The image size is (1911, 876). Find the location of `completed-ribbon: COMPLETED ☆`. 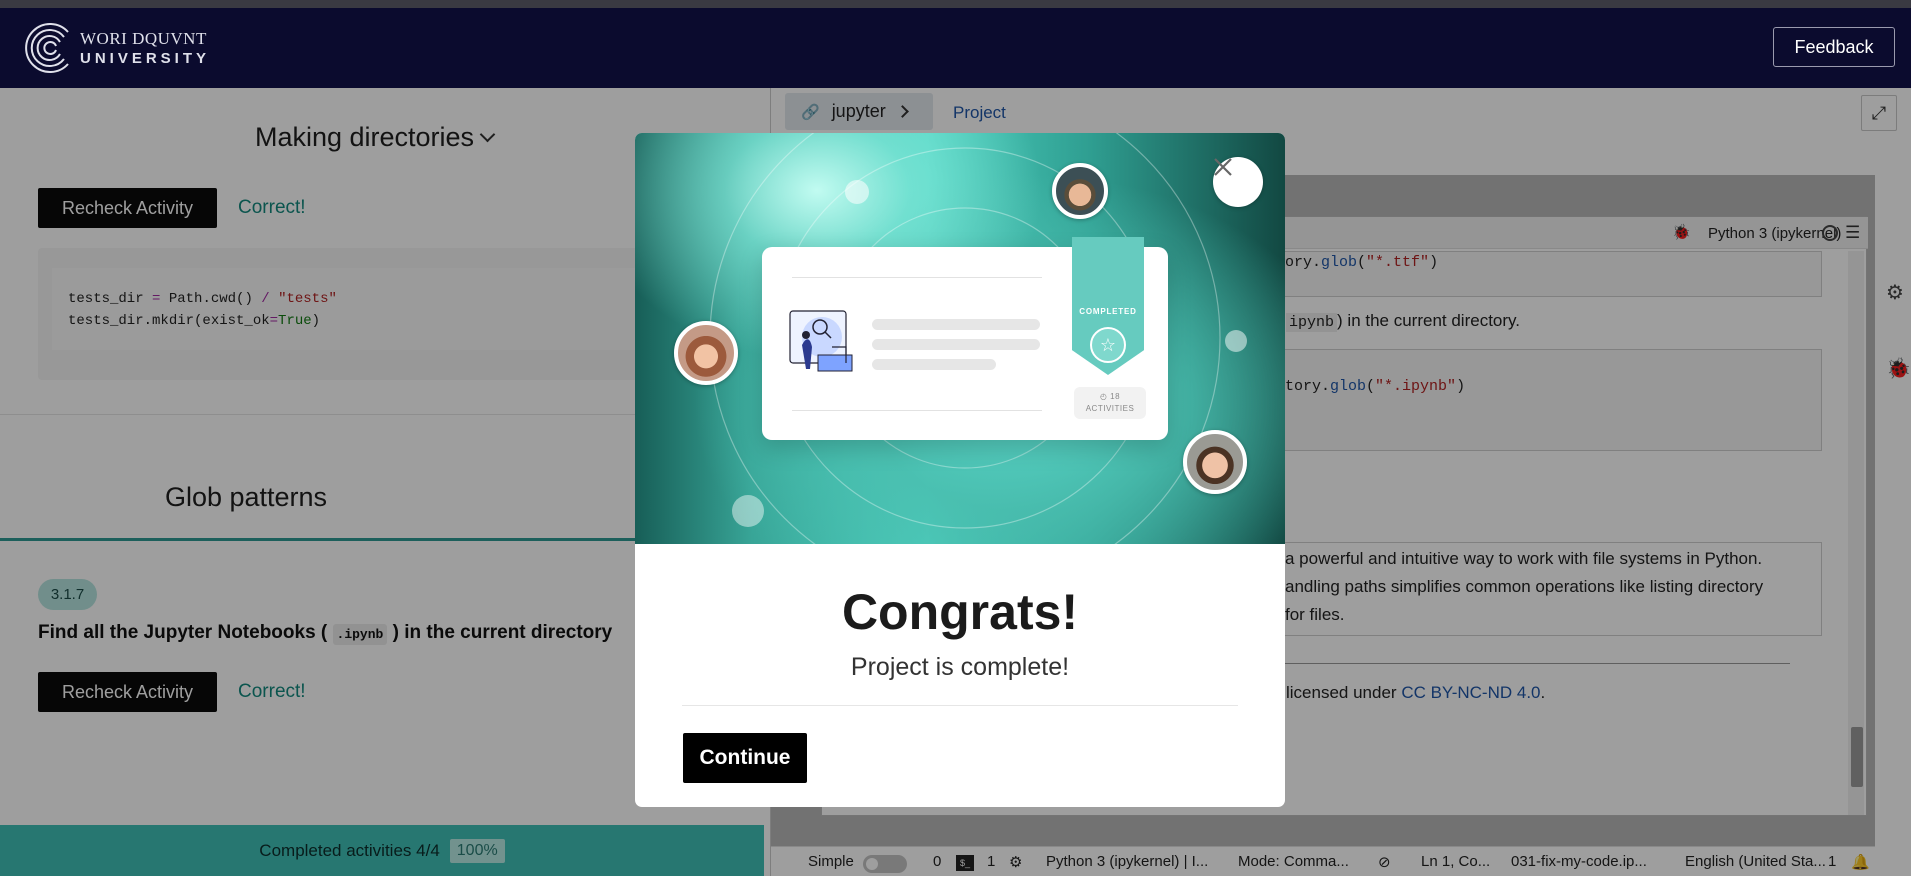

completed-ribbon: COMPLETED ☆ is located at coordinates (1108, 306).